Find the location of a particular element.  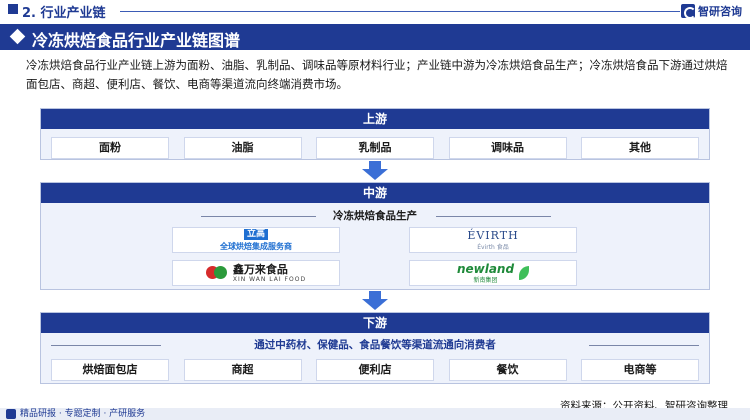

downstream-item: 烘焙面包店 is located at coordinates (110, 370).